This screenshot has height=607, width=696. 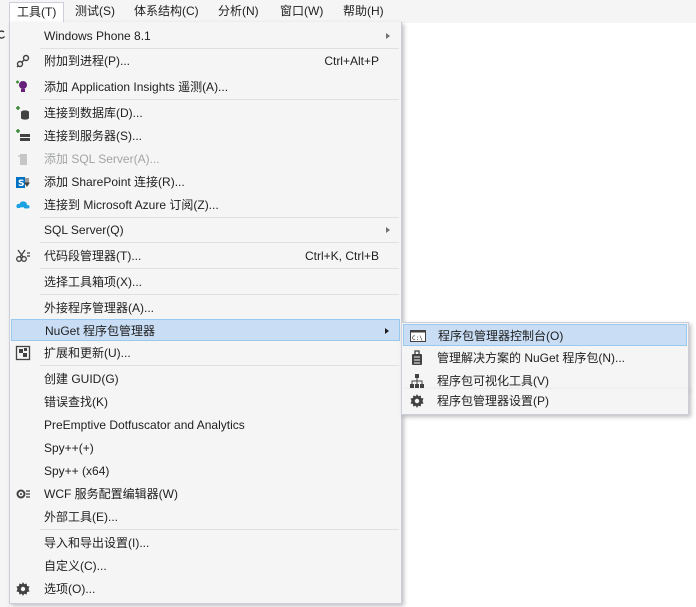 What do you see at coordinates (301, 11) in the screenshot?
I see `menu-window: 窗口(W)` at bounding box center [301, 11].